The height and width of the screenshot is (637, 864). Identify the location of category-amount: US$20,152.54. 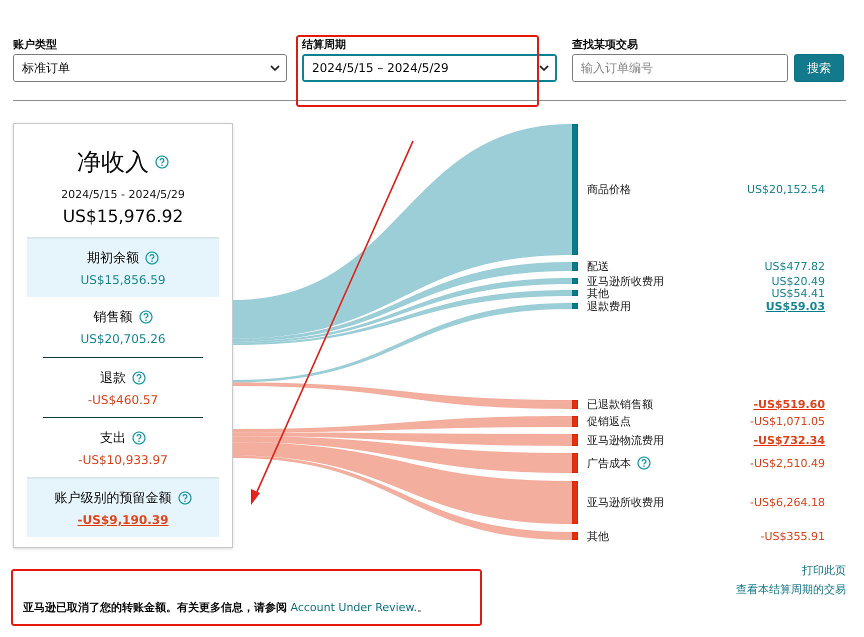
(785, 189).